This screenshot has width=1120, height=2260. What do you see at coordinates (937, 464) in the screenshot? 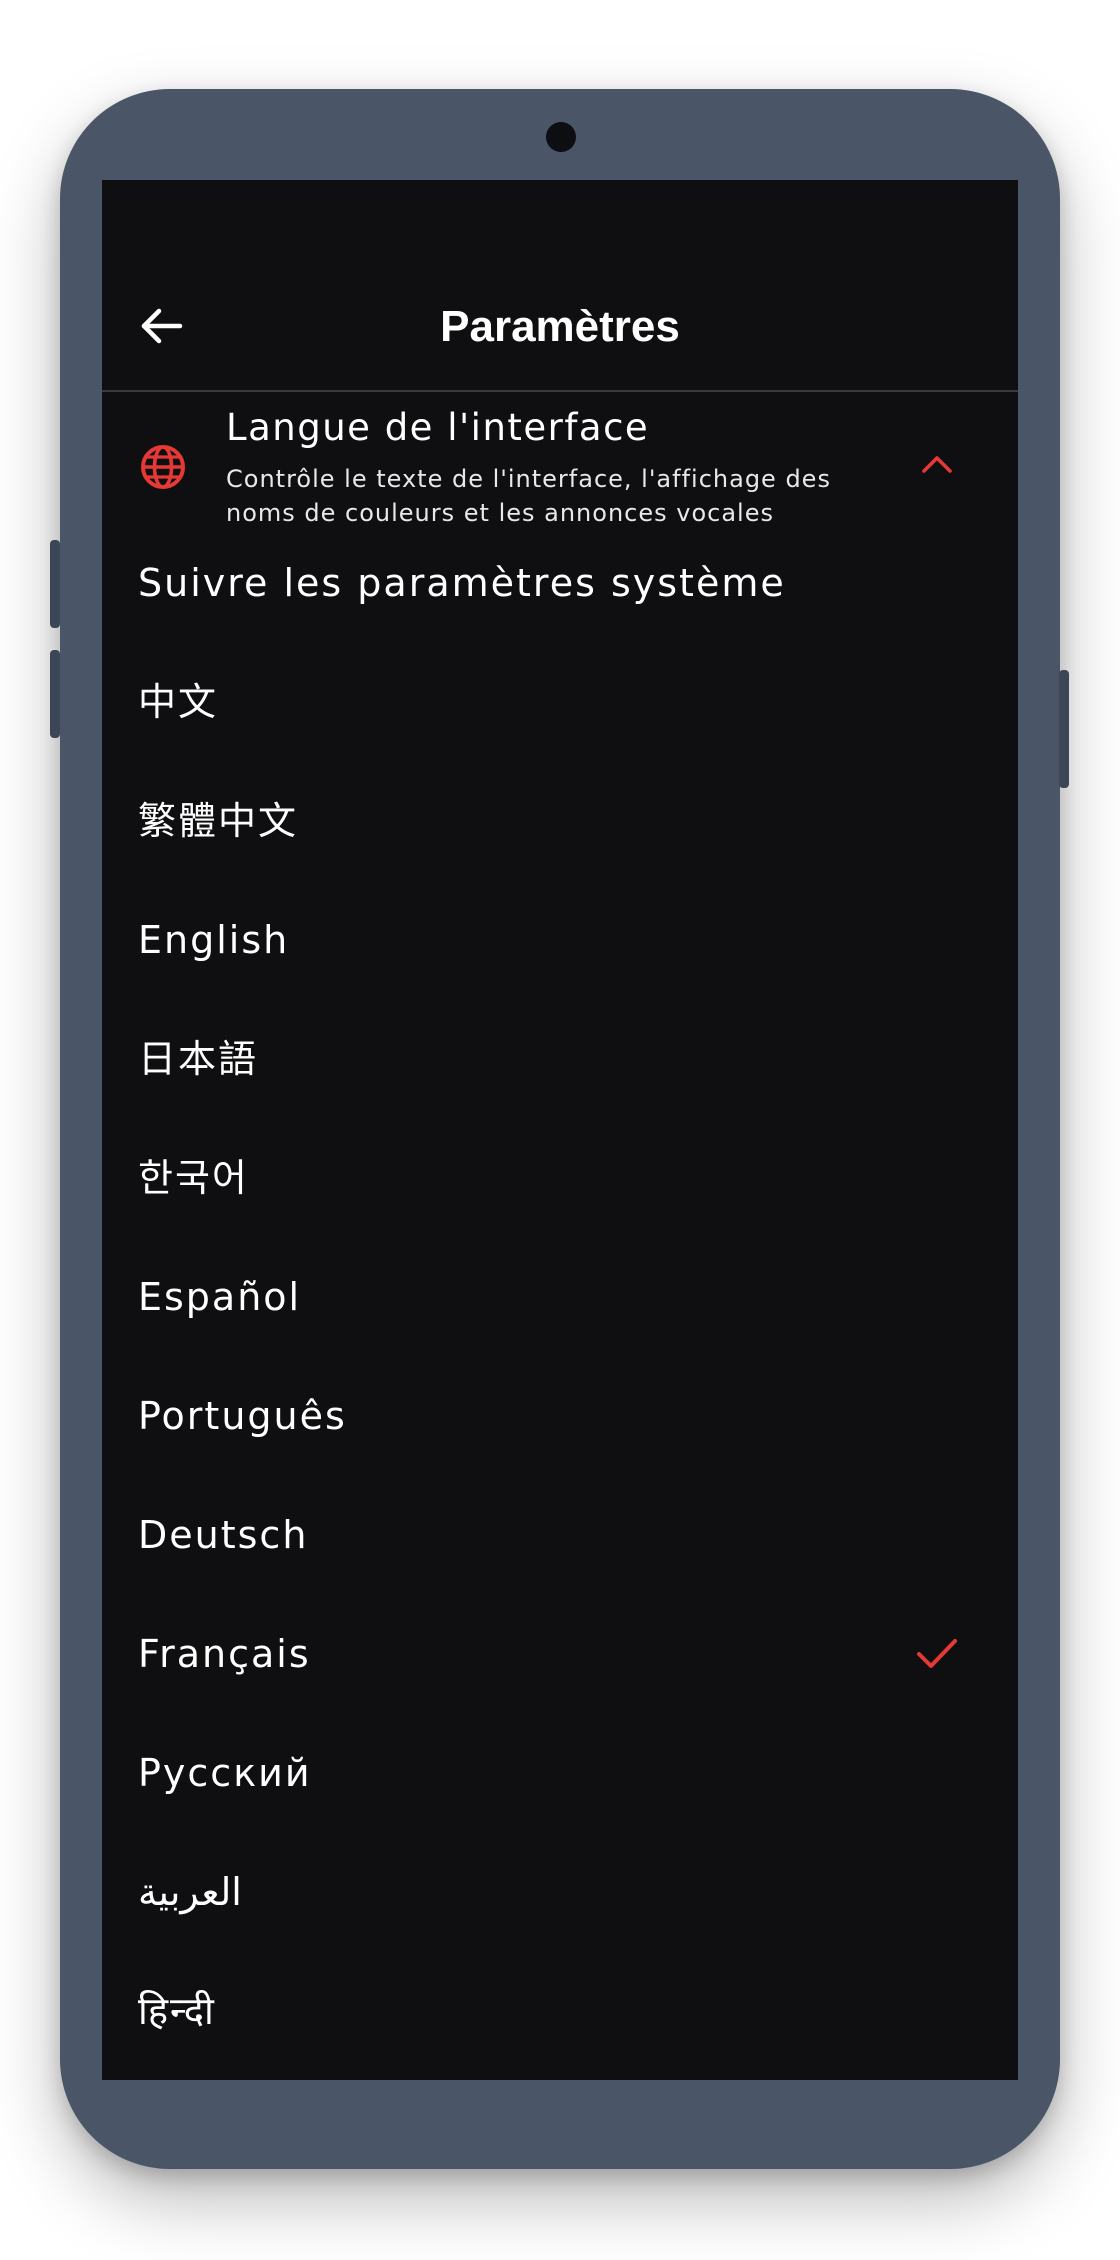
I see `chevron-up-icon` at bounding box center [937, 464].